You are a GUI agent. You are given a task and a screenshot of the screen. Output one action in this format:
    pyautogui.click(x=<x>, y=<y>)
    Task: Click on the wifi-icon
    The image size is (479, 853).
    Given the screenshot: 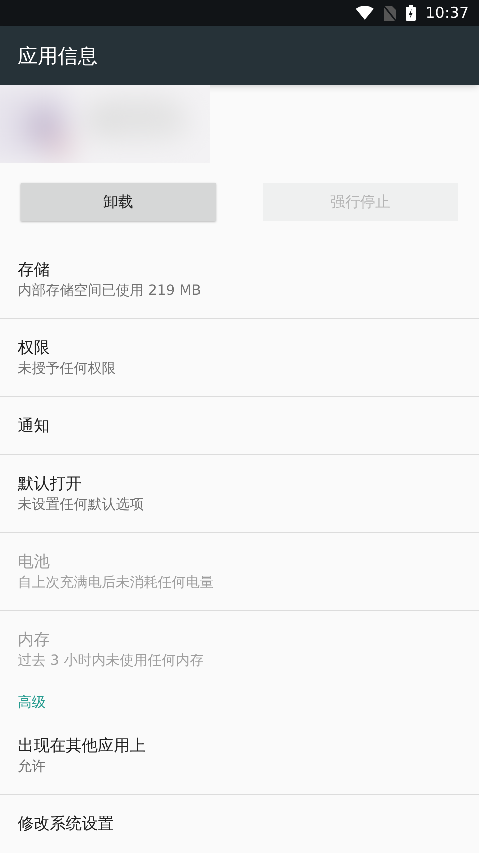 What is the action you would take?
    pyautogui.click(x=365, y=13)
    